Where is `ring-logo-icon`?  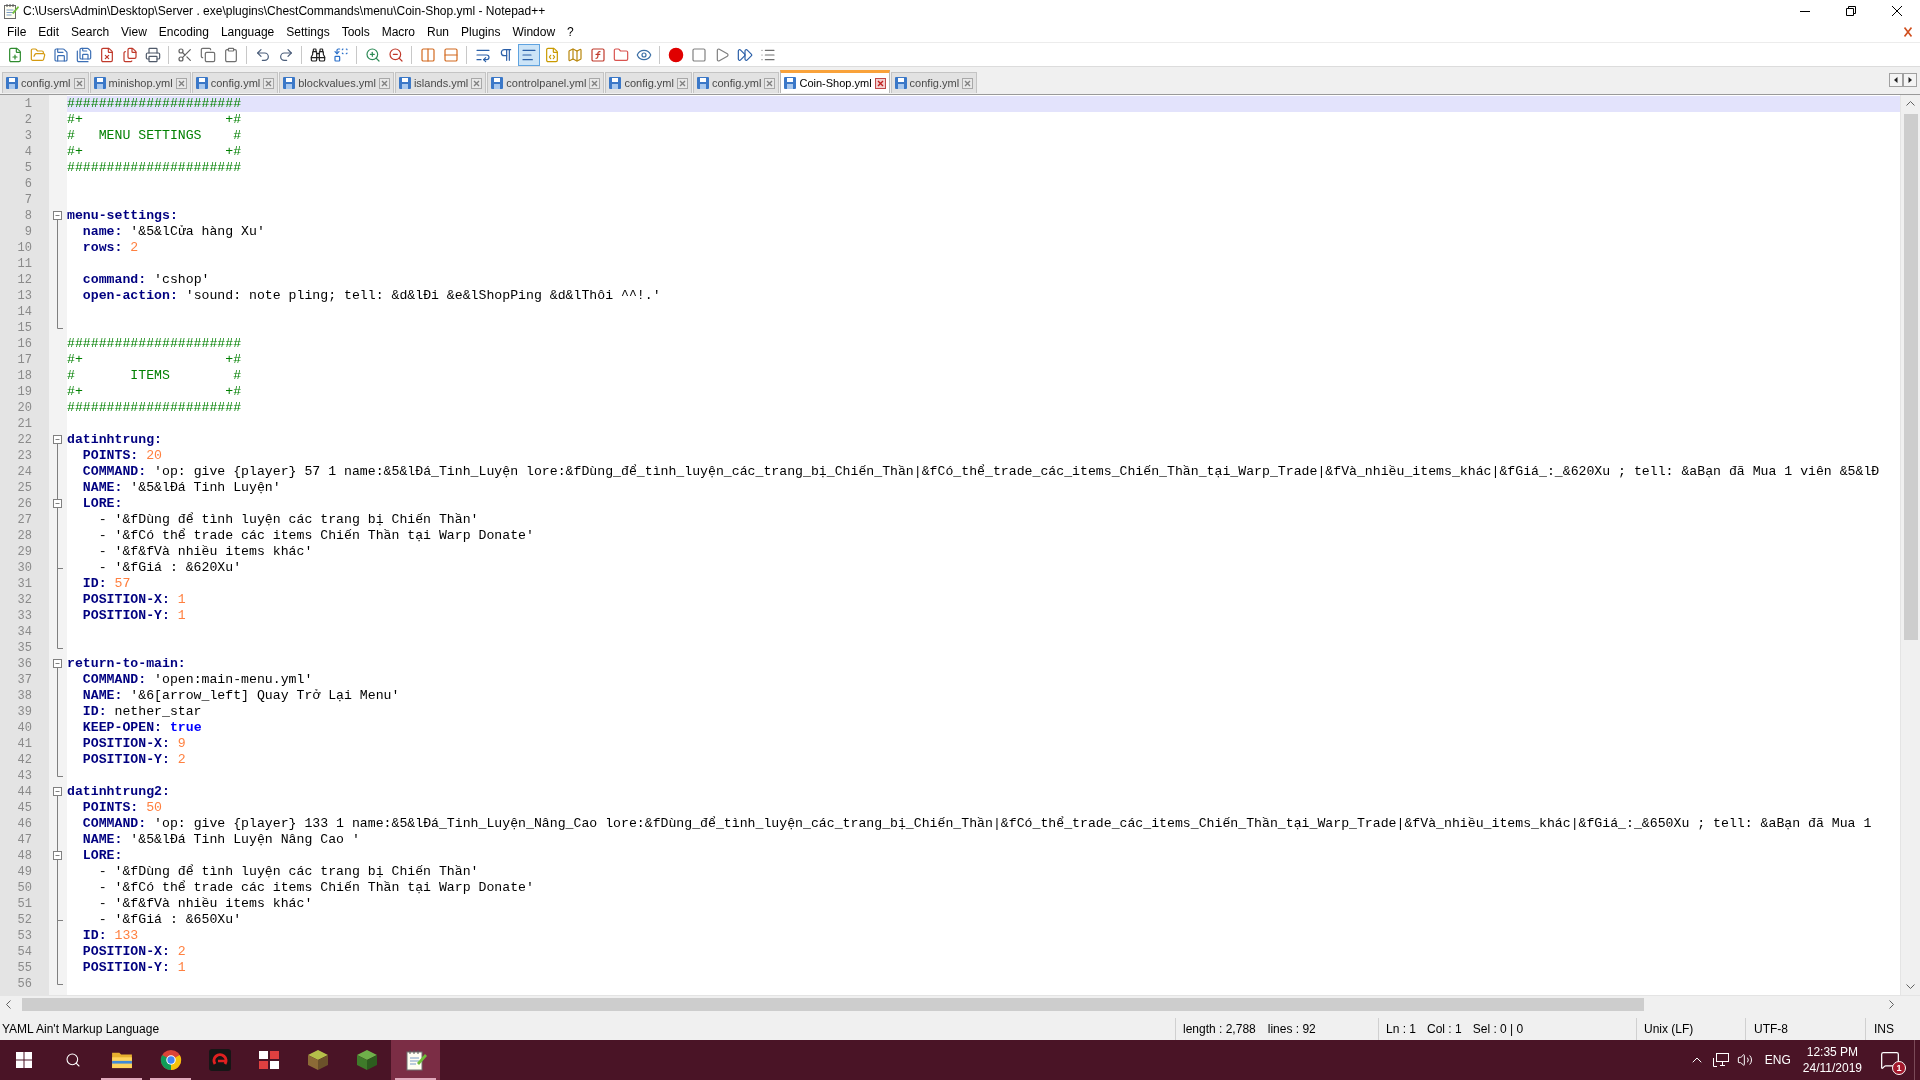 ring-logo-icon is located at coordinates (170, 1060).